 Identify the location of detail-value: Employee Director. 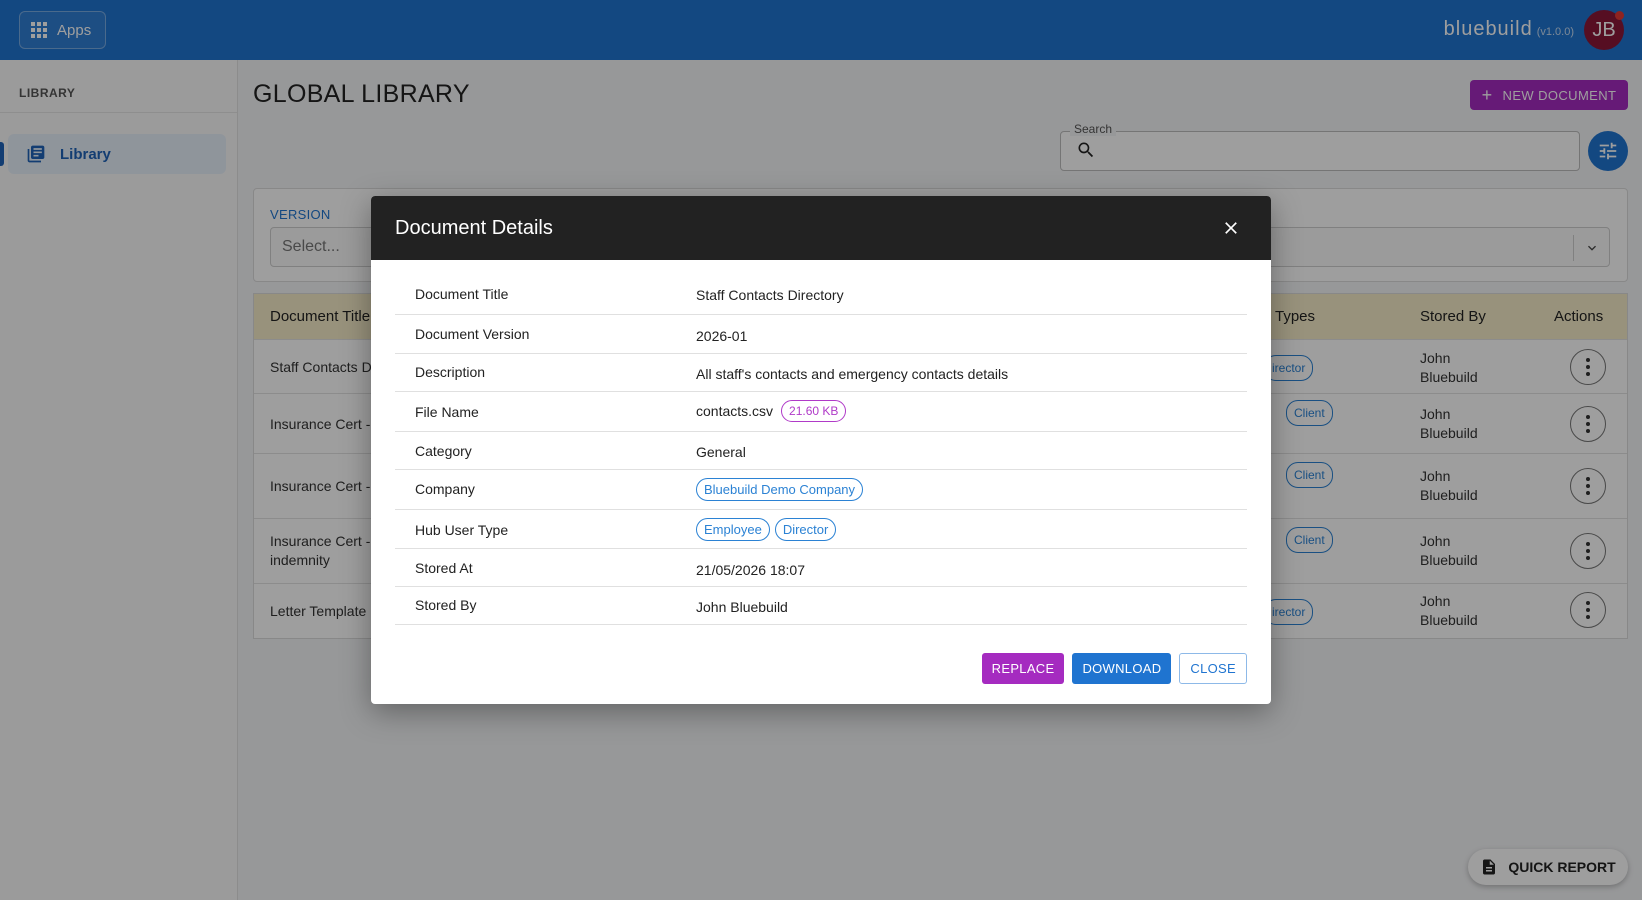
(766, 529).